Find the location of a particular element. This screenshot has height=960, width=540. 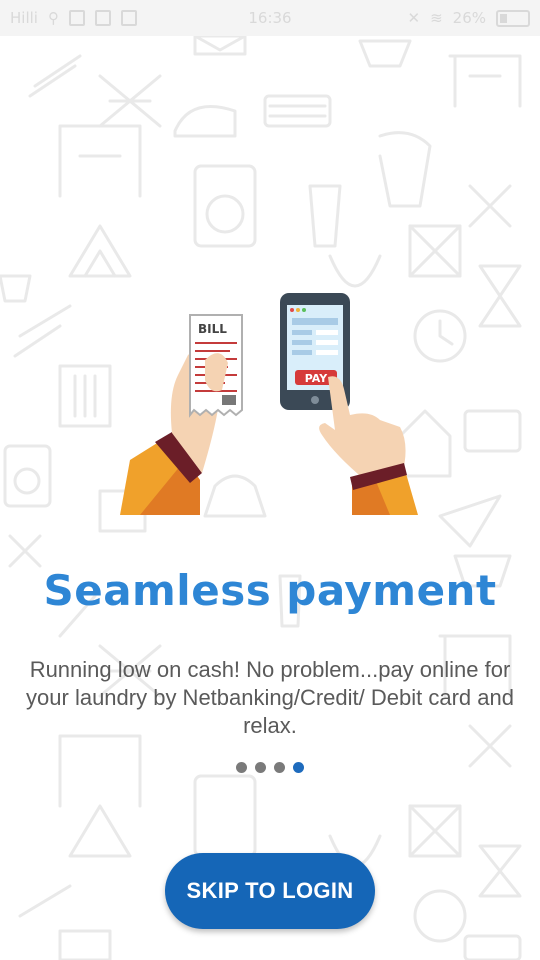

pattern-bottle-icon is located at coordinates (325, 216).